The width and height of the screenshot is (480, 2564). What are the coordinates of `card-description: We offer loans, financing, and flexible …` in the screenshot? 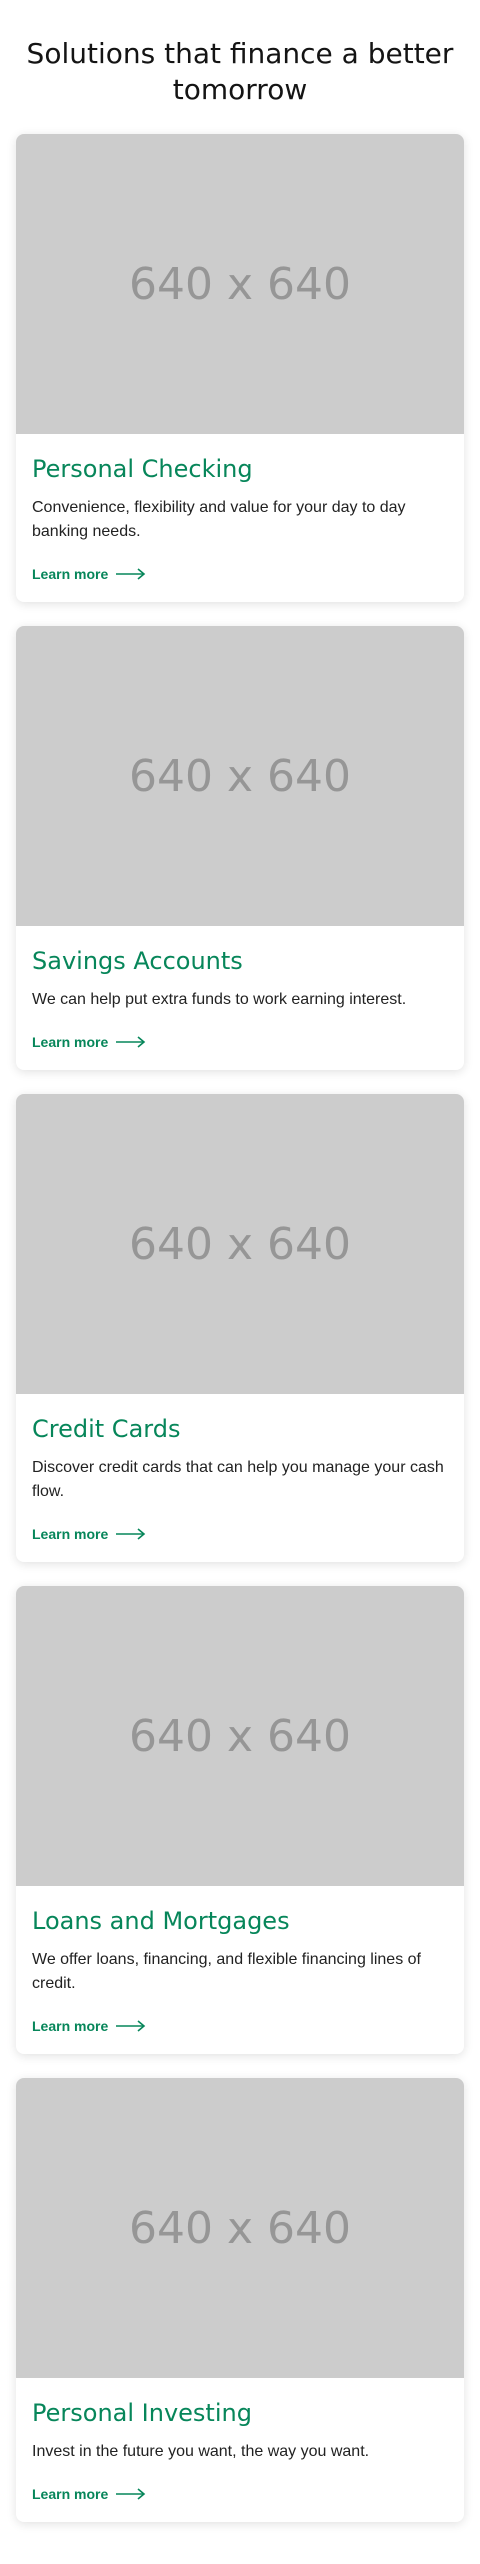 It's located at (226, 1971).